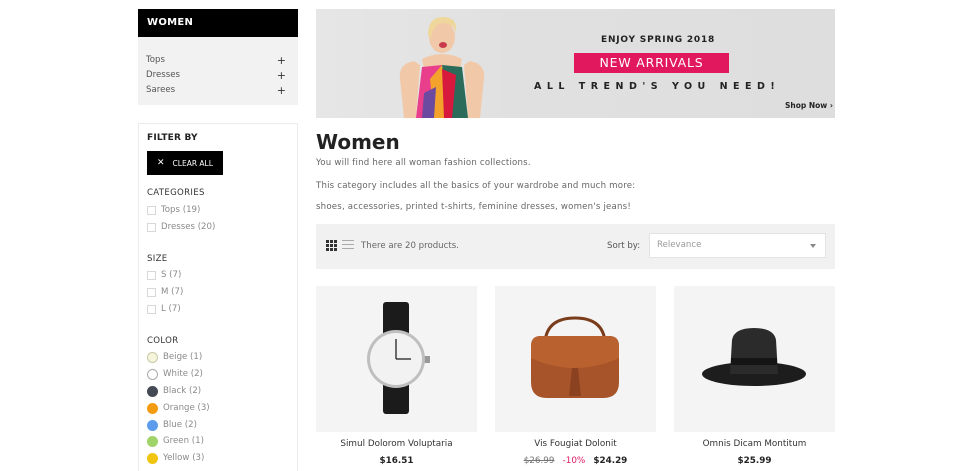 This screenshot has width=980, height=471. What do you see at coordinates (181, 210) in the screenshot?
I see `filter-option-label: Tops (19)` at bounding box center [181, 210].